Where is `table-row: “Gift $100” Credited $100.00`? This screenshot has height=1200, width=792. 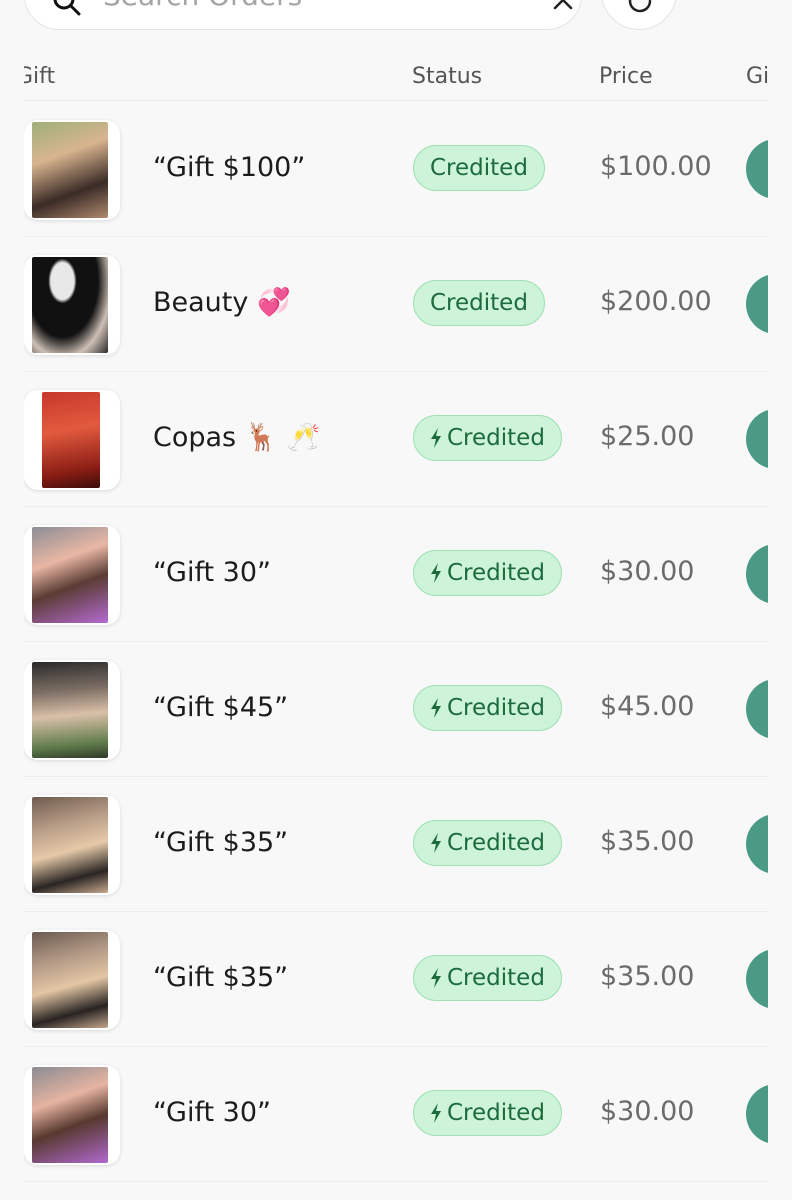 table-row: “Gift $100” Credited $100.00 is located at coordinates (396, 169).